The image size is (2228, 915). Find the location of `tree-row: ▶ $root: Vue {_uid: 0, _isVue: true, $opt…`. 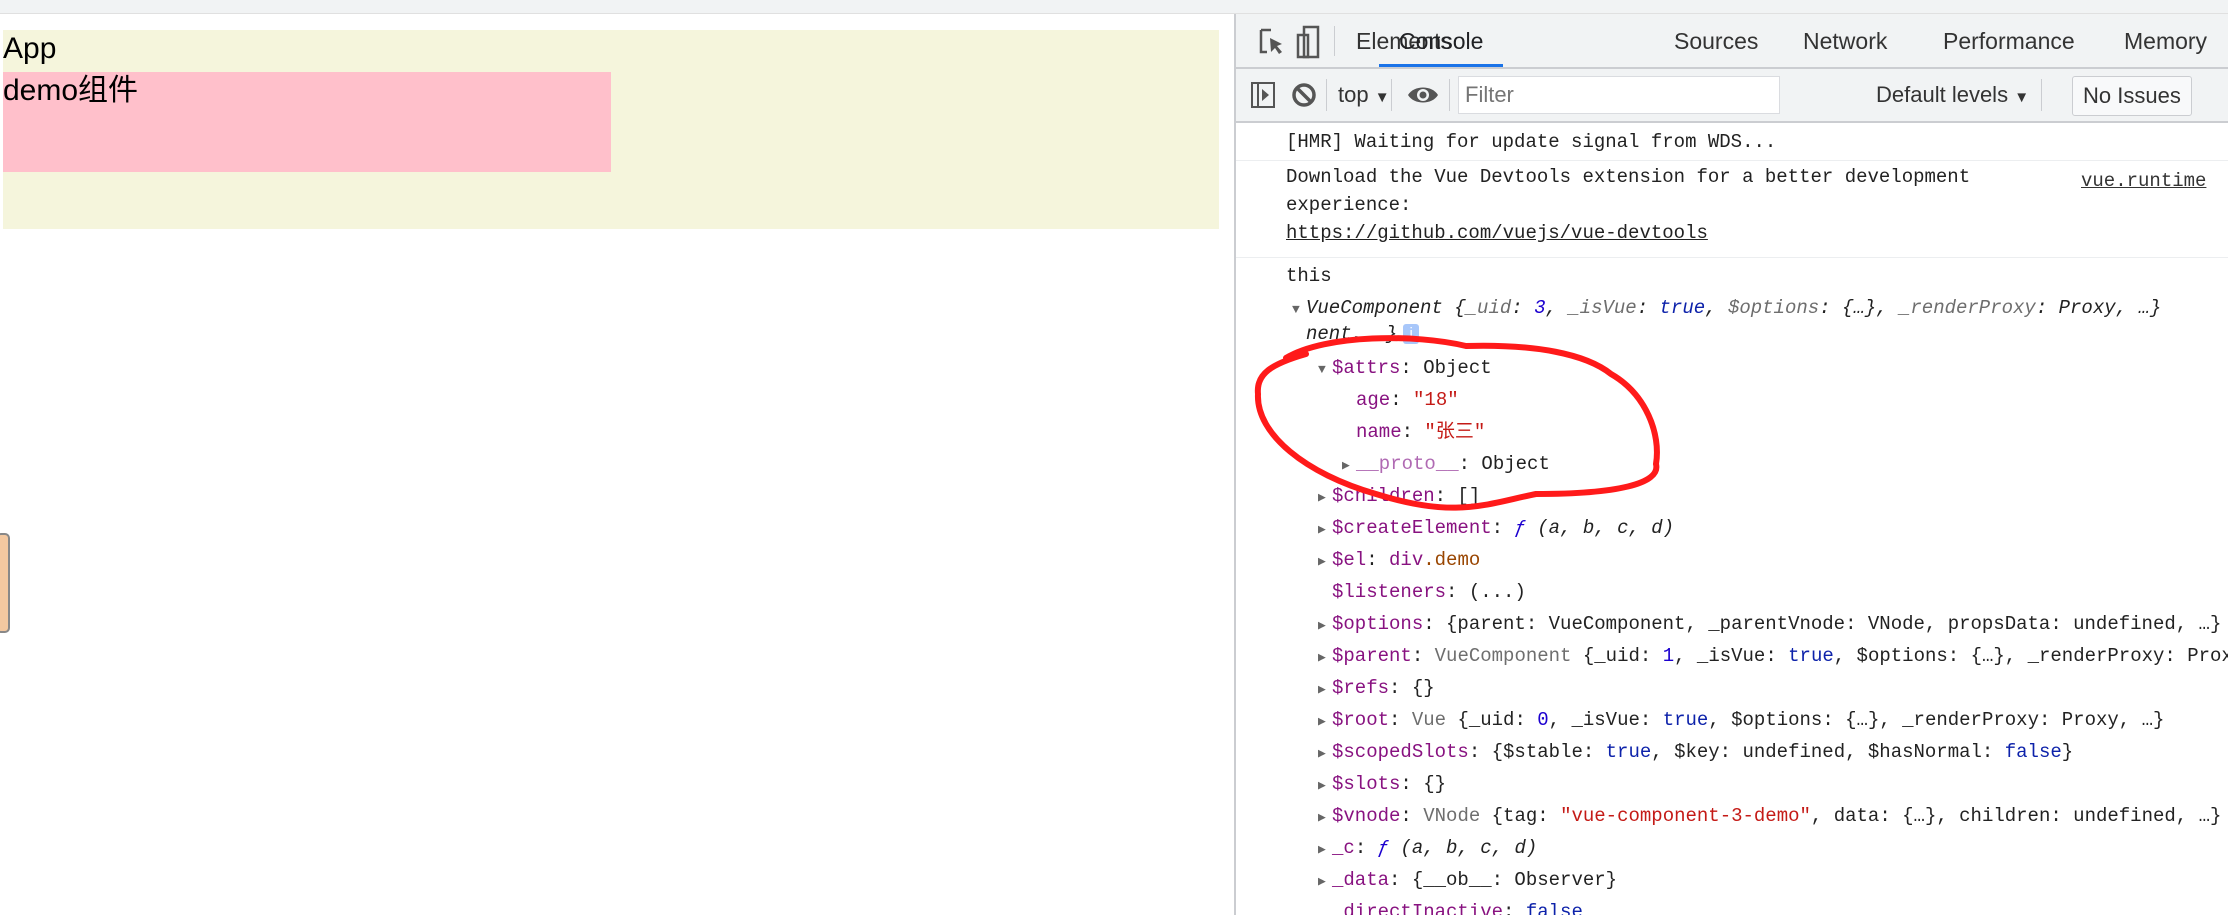

tree-row: ▶ $root: Vue {_uid: 0, _isVue: true, $opt… is located at coordinates (1741, 720).